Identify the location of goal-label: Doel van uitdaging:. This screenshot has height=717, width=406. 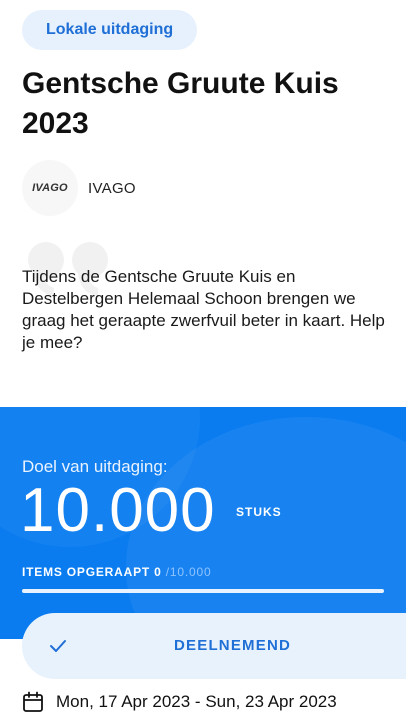
(95, 466).